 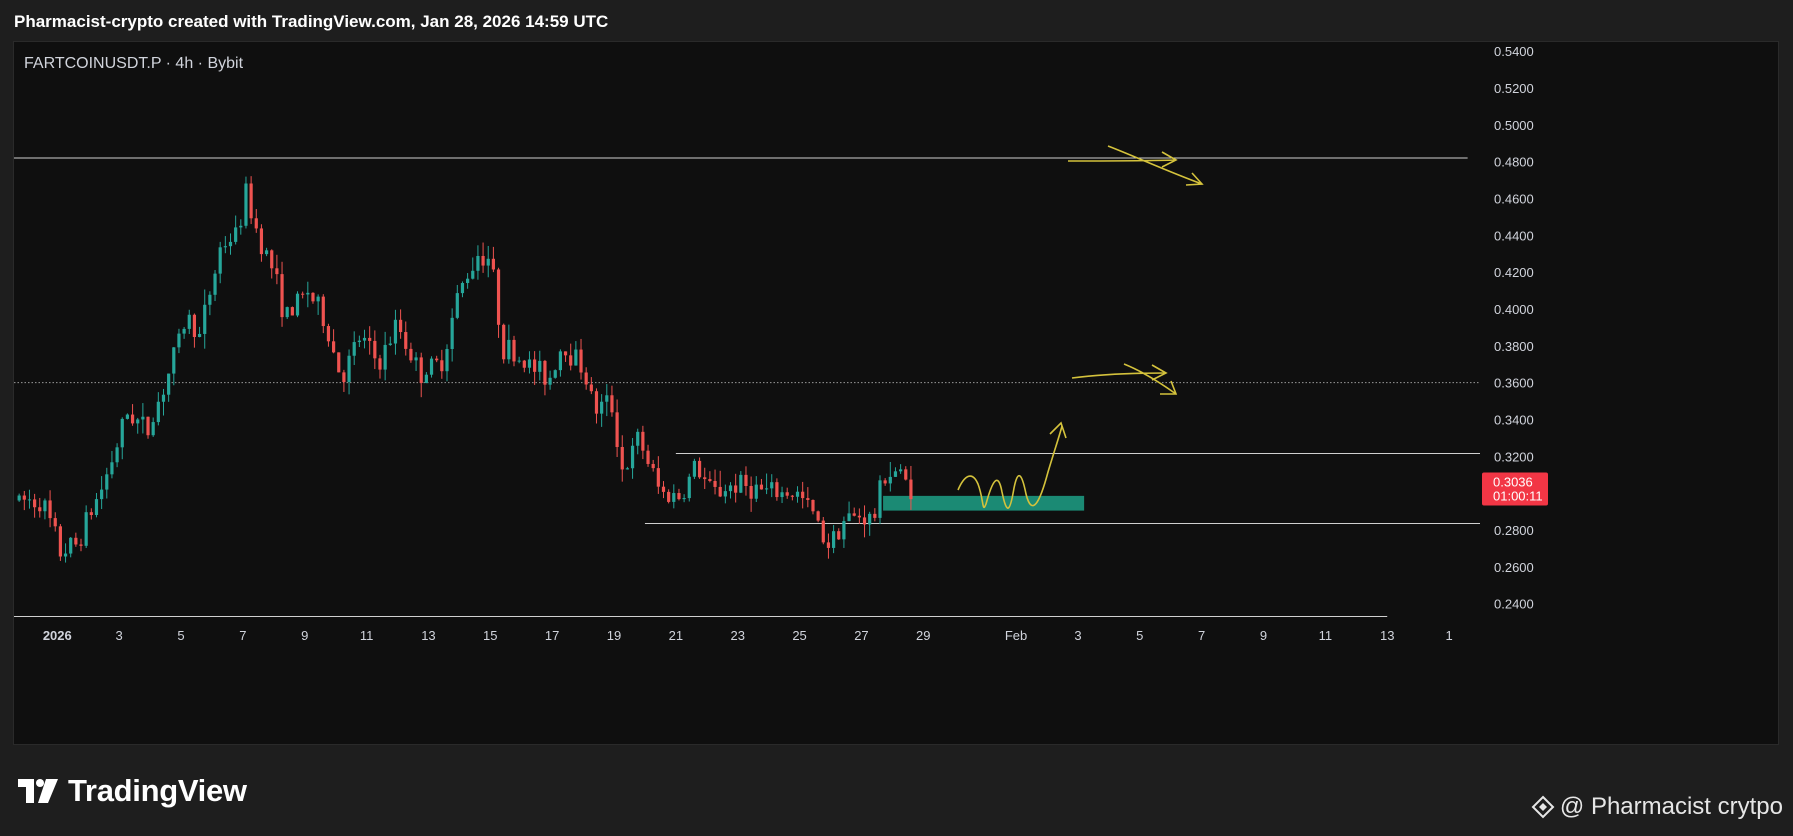 I want to click on time-tick-label: 1, so click(x=1448, y=635).